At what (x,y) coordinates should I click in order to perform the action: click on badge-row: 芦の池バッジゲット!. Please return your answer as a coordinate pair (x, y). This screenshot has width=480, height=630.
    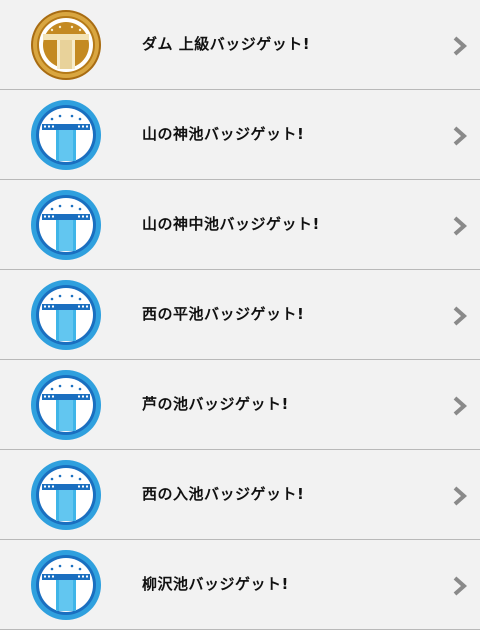
    Looking at the image, I should click on (240, 405).